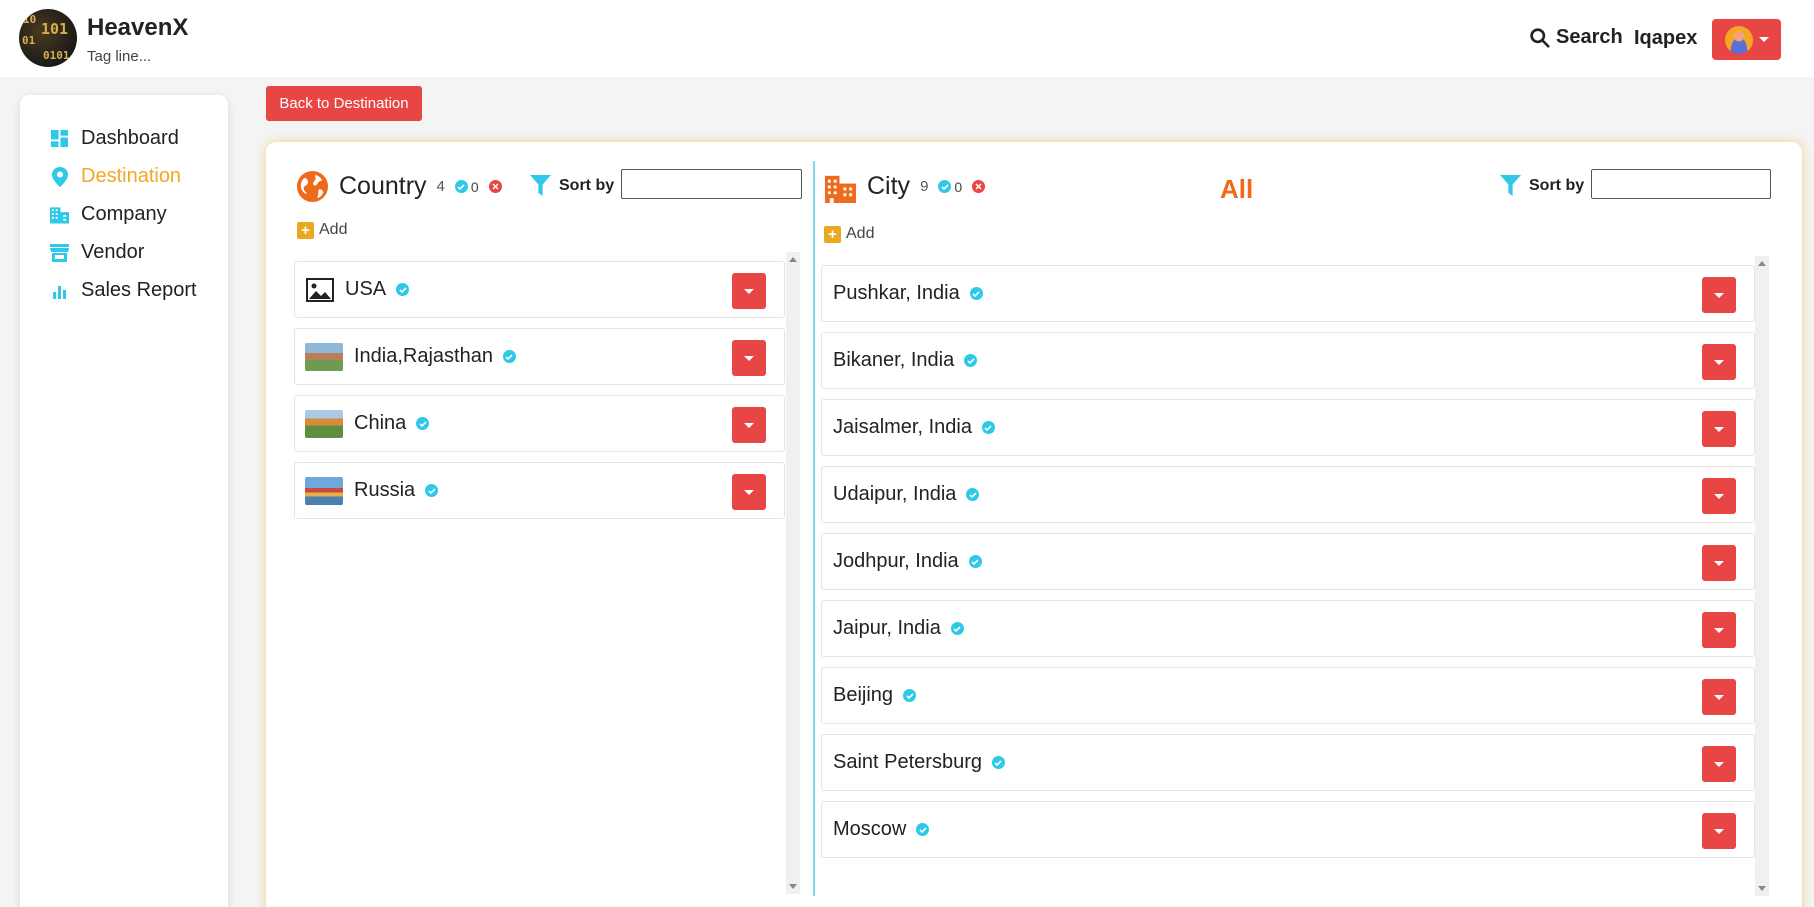  What do you see at coordinates (896, 561) in the screenshot?
I see `city-name: Jodhpur, India` at bounding box center [896, 561].